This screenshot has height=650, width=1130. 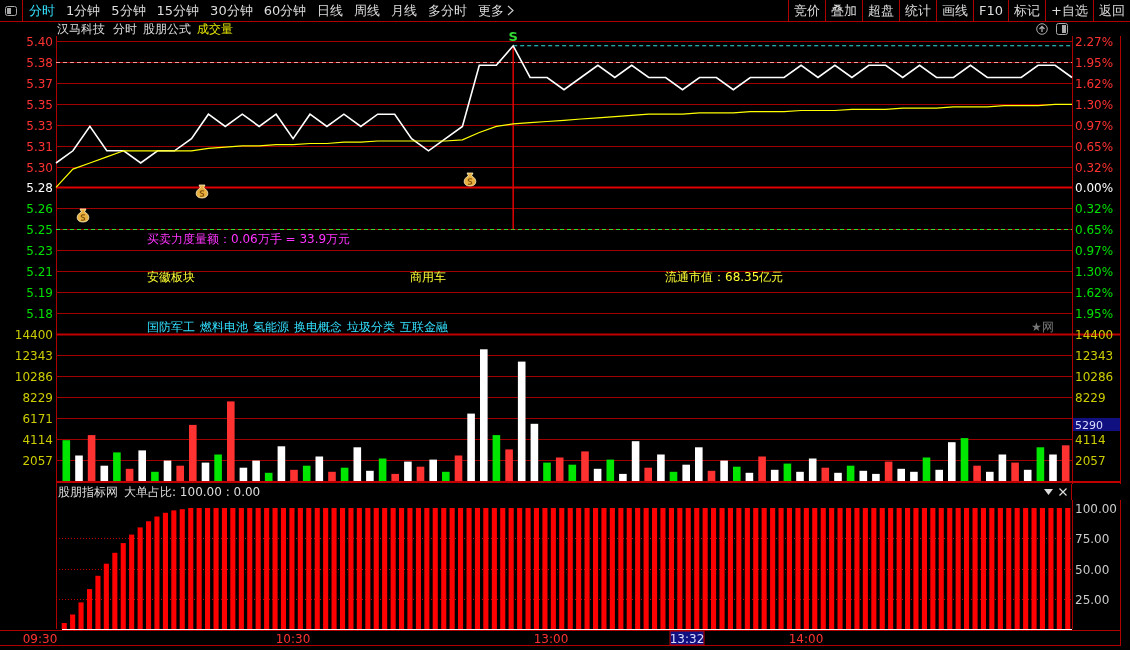 What do you see at coordinates (371, 327) in the screenshot?
I see `concept-link: 垃圾分类` at bounding box center [371, 327].